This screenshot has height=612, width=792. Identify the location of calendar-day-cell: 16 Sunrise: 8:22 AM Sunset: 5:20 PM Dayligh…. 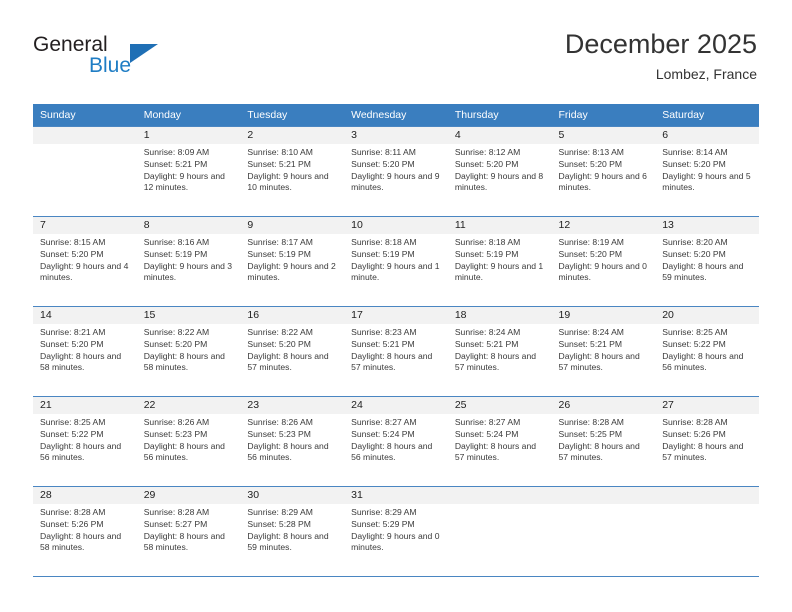
(292, 351).